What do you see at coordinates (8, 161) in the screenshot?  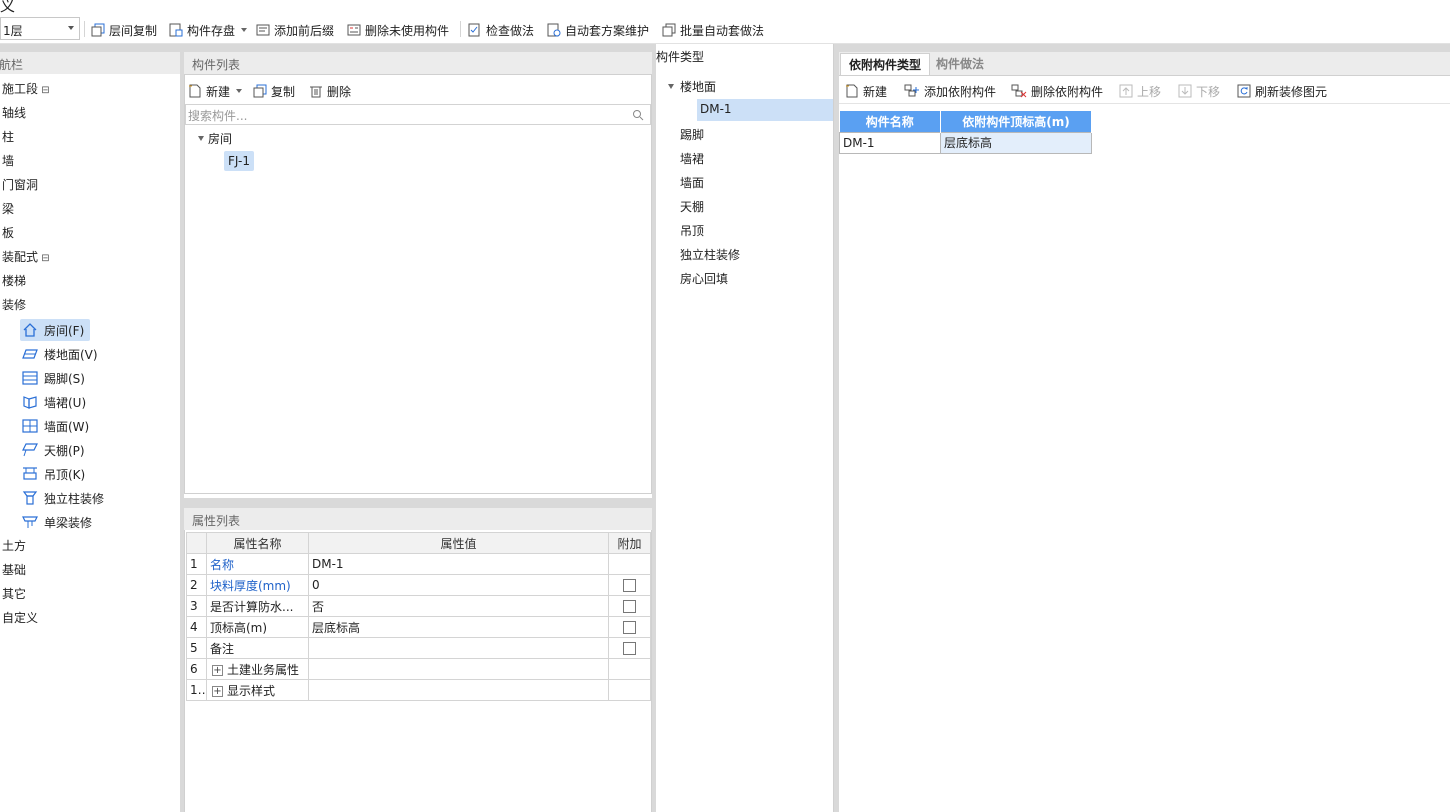 I see `nav-item-wall: 墙` at bounding box center [8, 161].